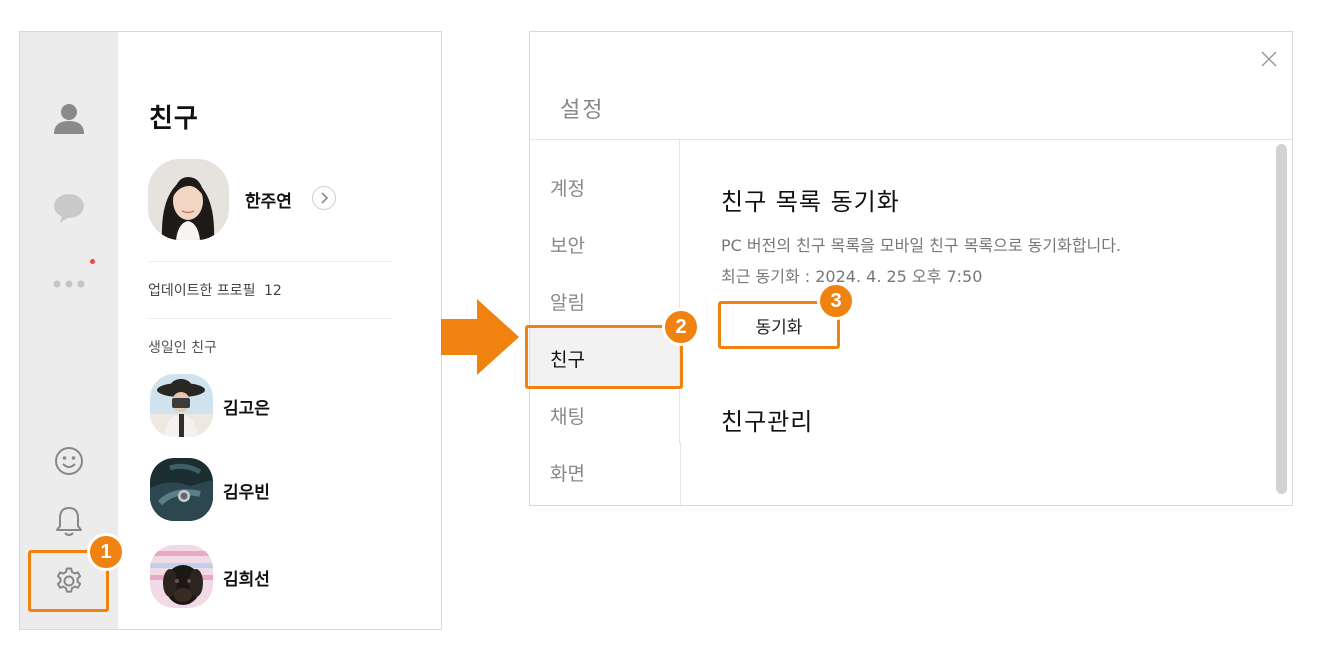 The image size is (1318, 650). I want to click on step-badge-3: 3, so click(836, 301).